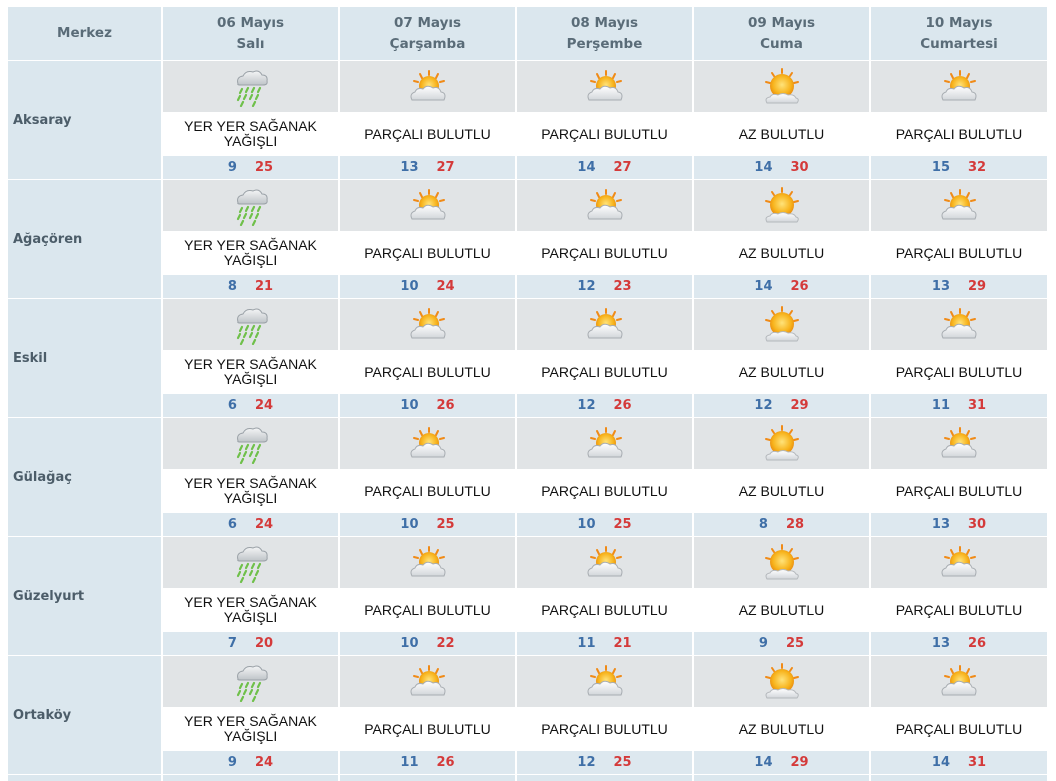 The width and height of the screenshot is (1056, 781). Describe the element at coordinates (940, 167) in the screenshot. I see `min-temperature: 15` at that location.